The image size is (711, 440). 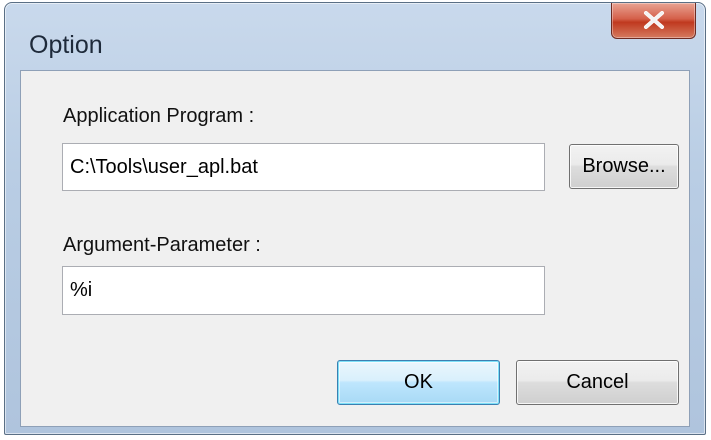 What do you see at coordinates (66, 45) in the screenshot?
I see `window-title: Option` at bounding box center [66, 45].